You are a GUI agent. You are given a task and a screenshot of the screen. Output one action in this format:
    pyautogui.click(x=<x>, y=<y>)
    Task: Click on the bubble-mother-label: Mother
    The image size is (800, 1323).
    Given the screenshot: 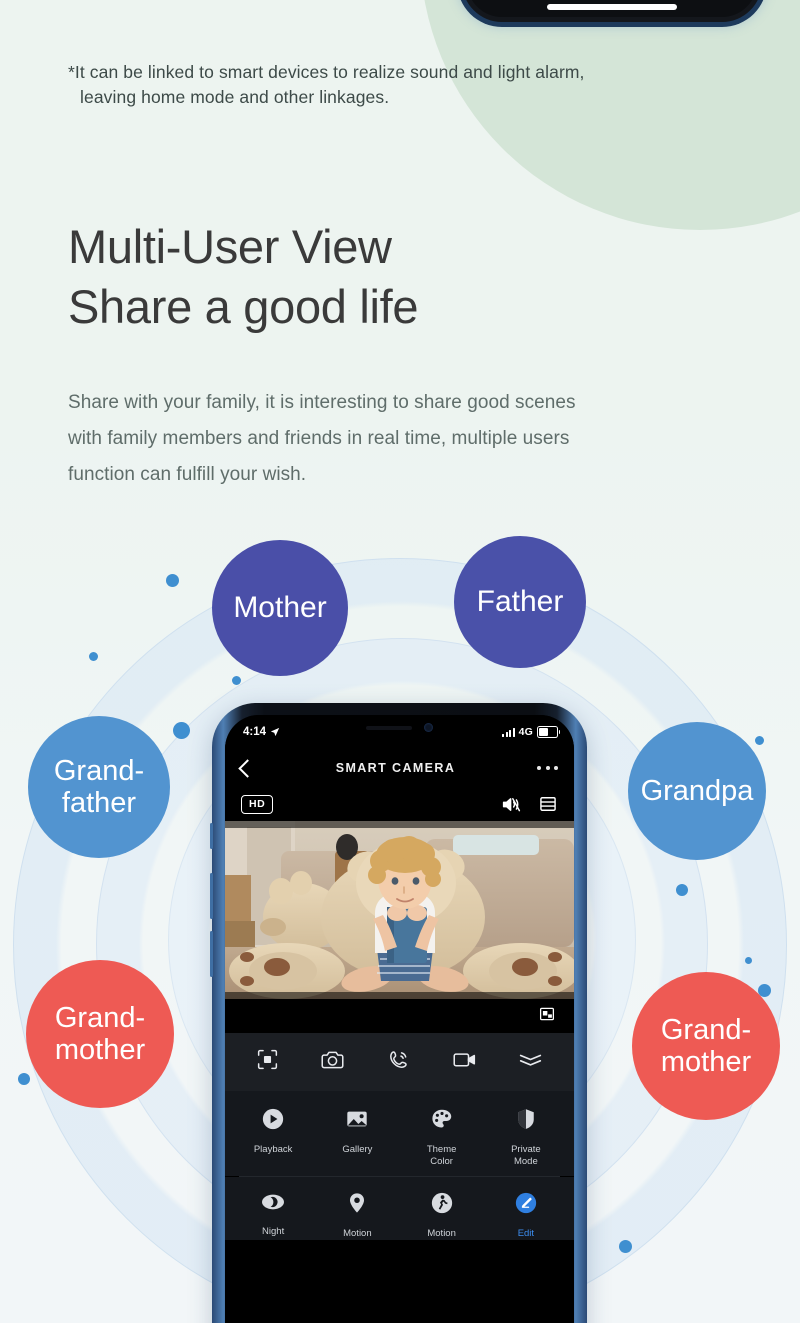 What is the action you would take?
    pyautogui.click(x=280, y=608)
    